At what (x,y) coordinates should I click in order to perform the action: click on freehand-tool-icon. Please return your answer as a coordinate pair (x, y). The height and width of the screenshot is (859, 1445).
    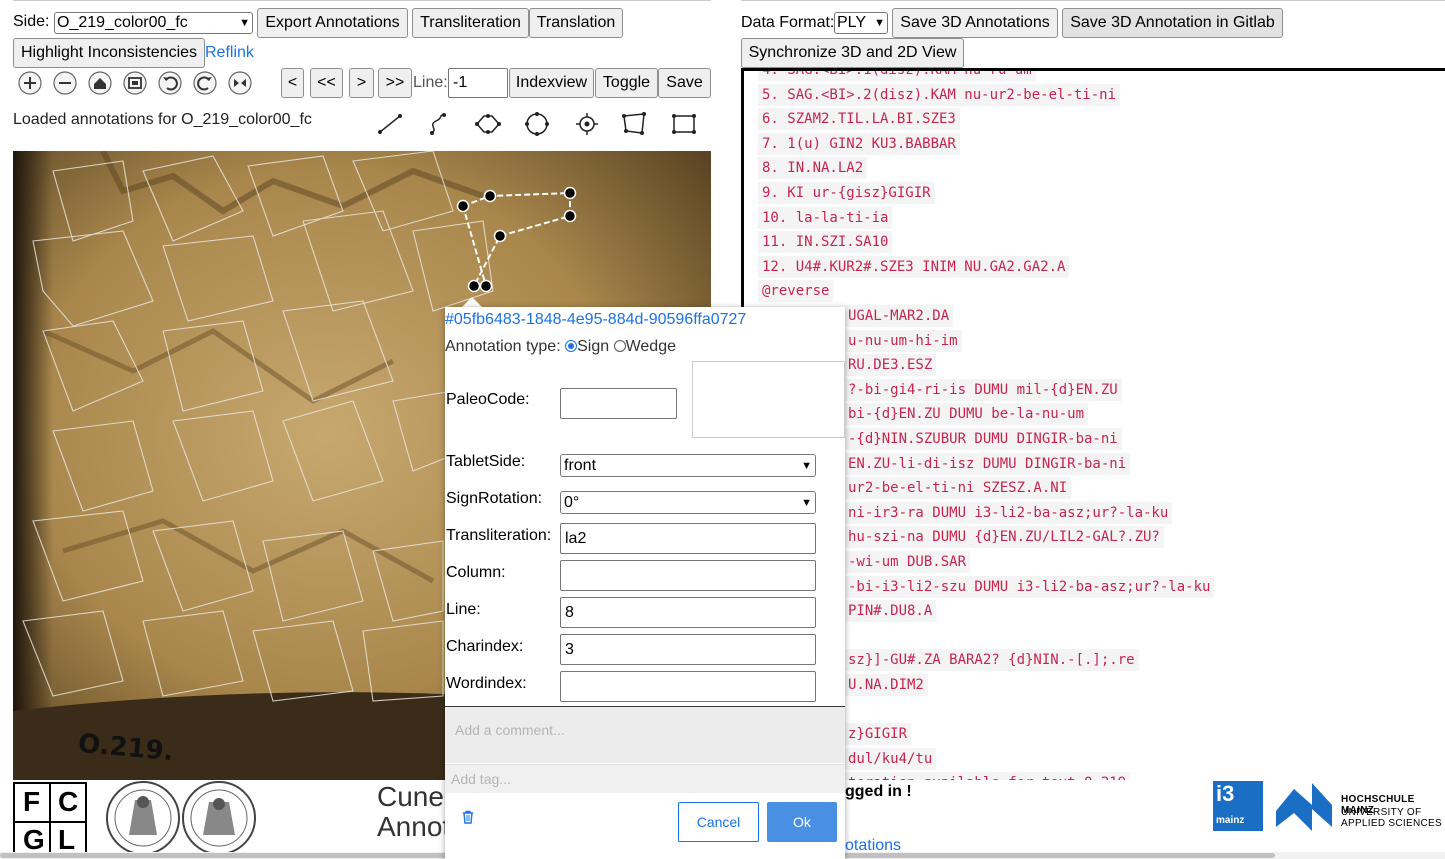
    Looking at the image, I should click on (439, 124).